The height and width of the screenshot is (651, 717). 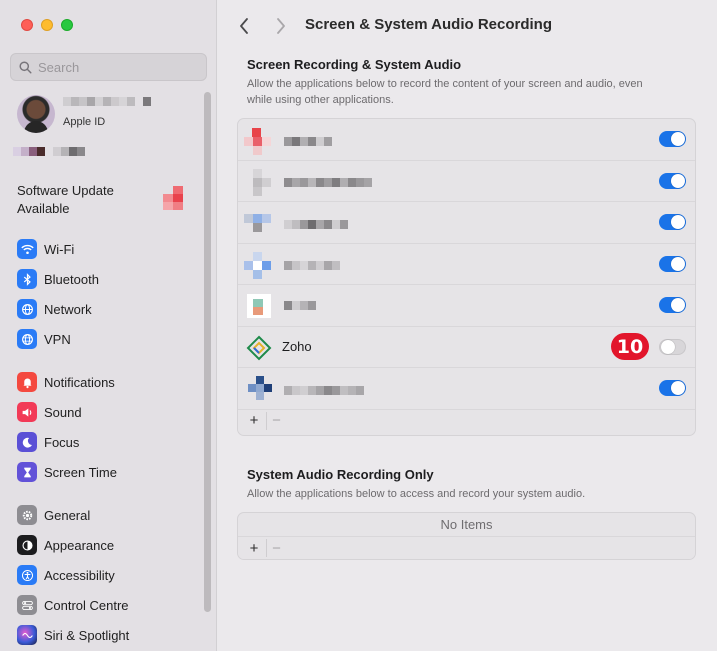 What do you see at coordinates (429, 24) in the screenshot?
I see `page-title: Screen & System Audio Recording` at bounding box center [429, 24].